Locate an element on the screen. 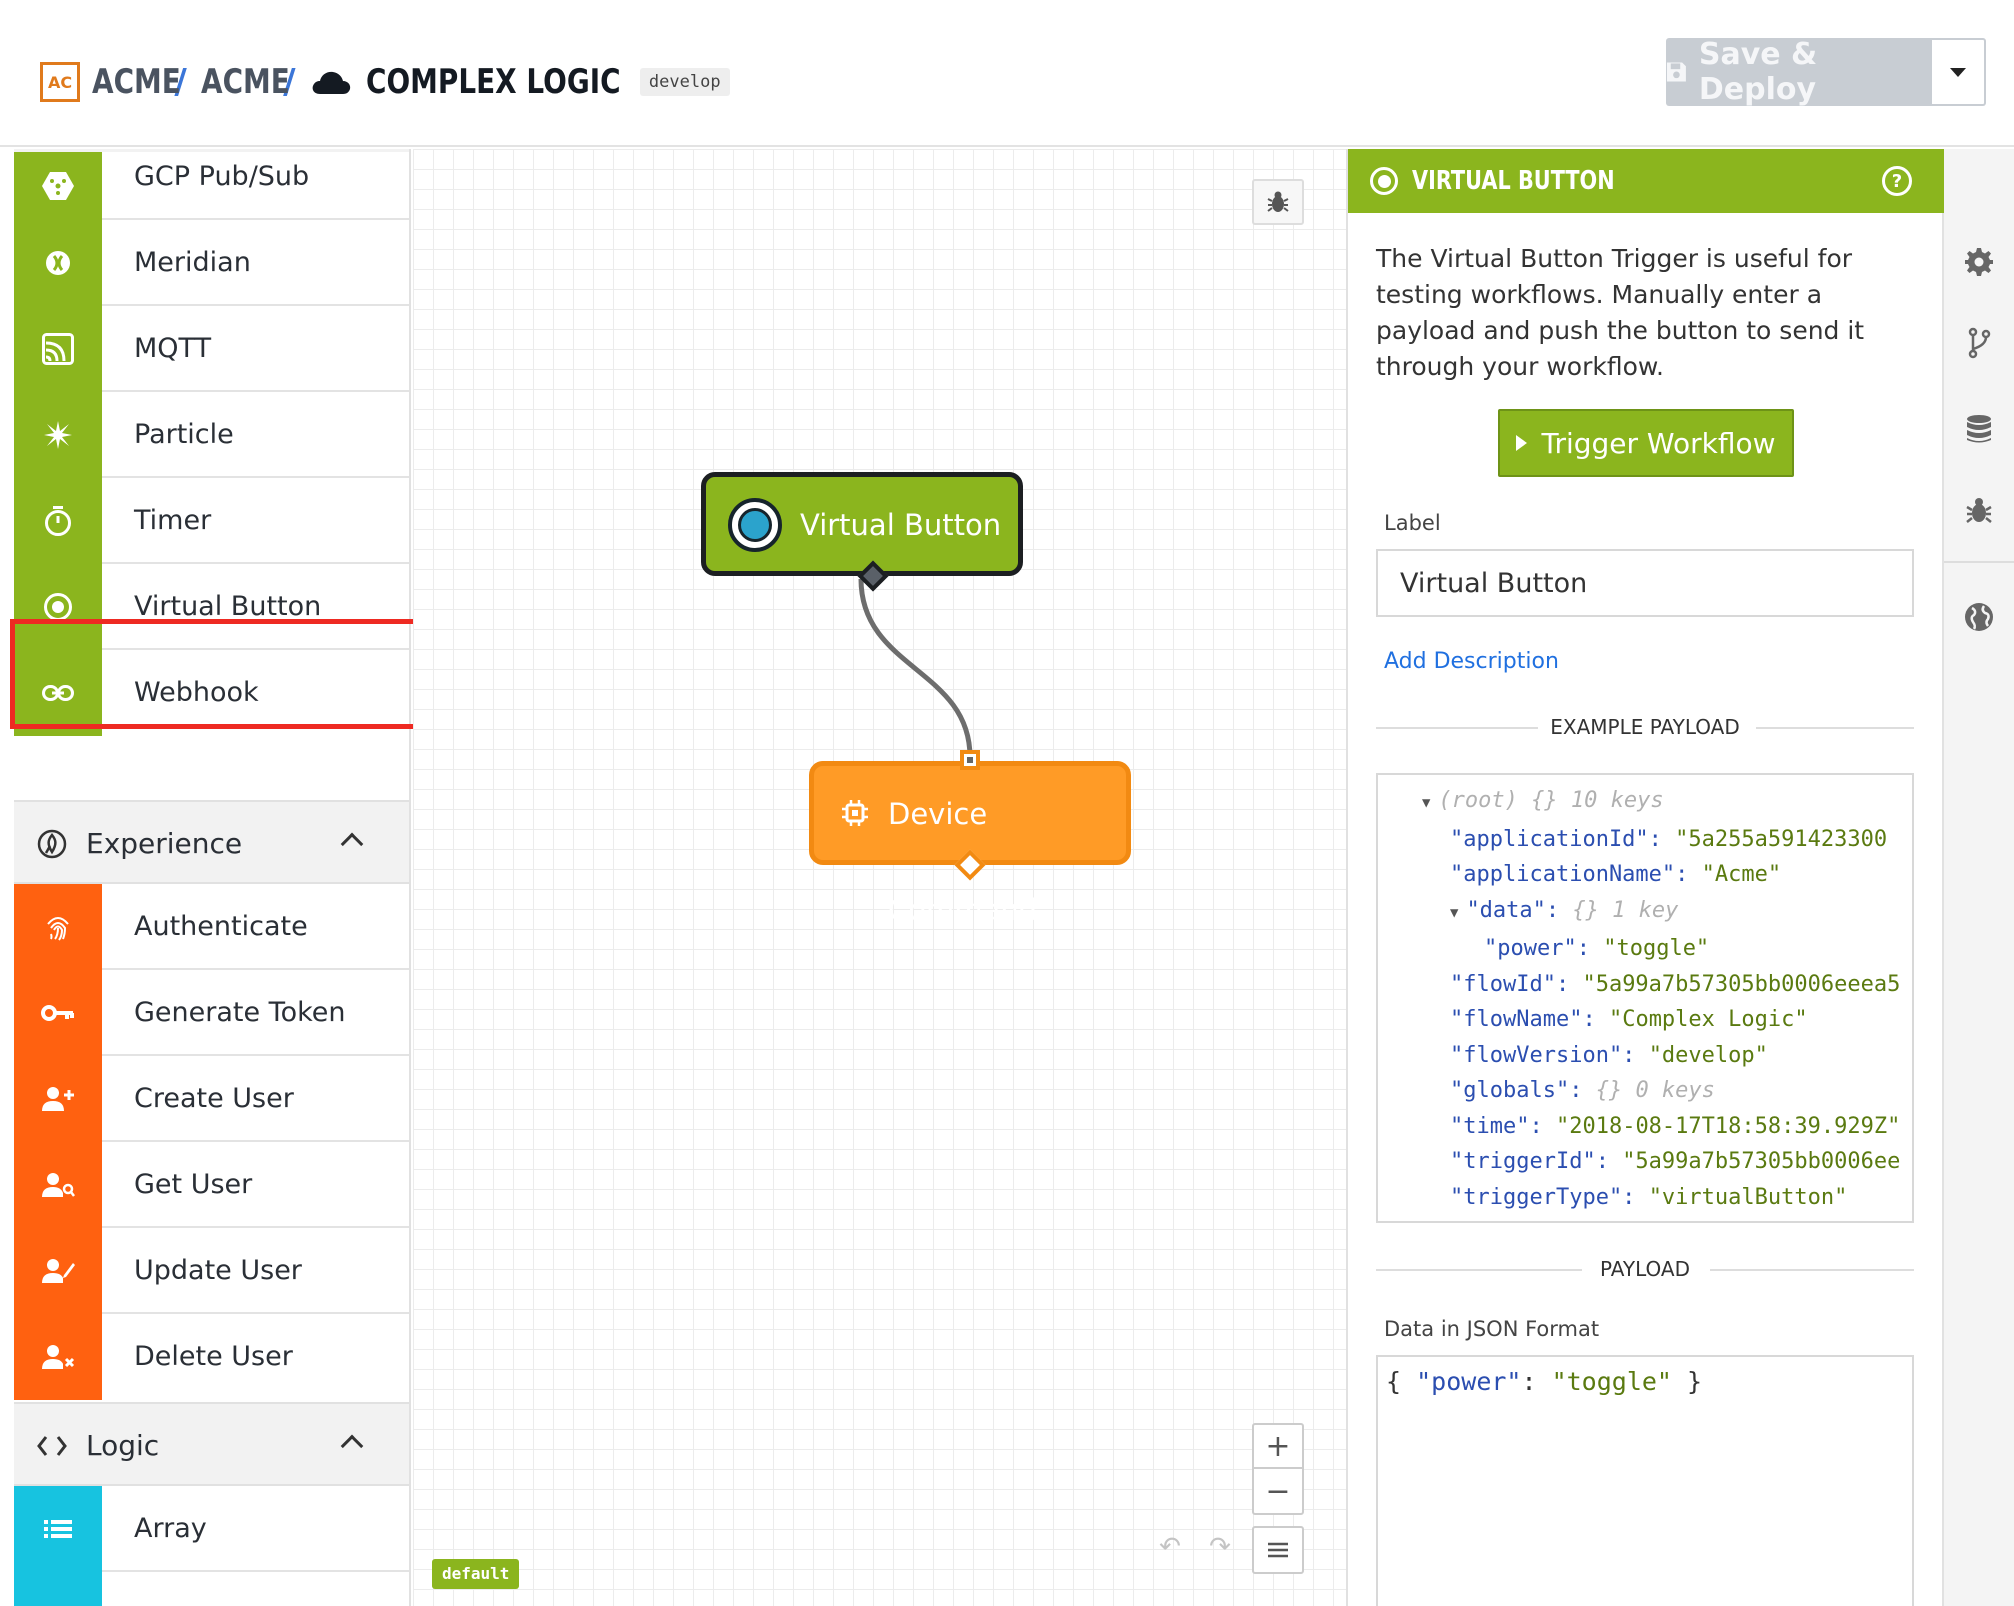 The height and width of the screenshot is (1606, 2014). json-key: "time": is located at coordinates (1503, 1126).